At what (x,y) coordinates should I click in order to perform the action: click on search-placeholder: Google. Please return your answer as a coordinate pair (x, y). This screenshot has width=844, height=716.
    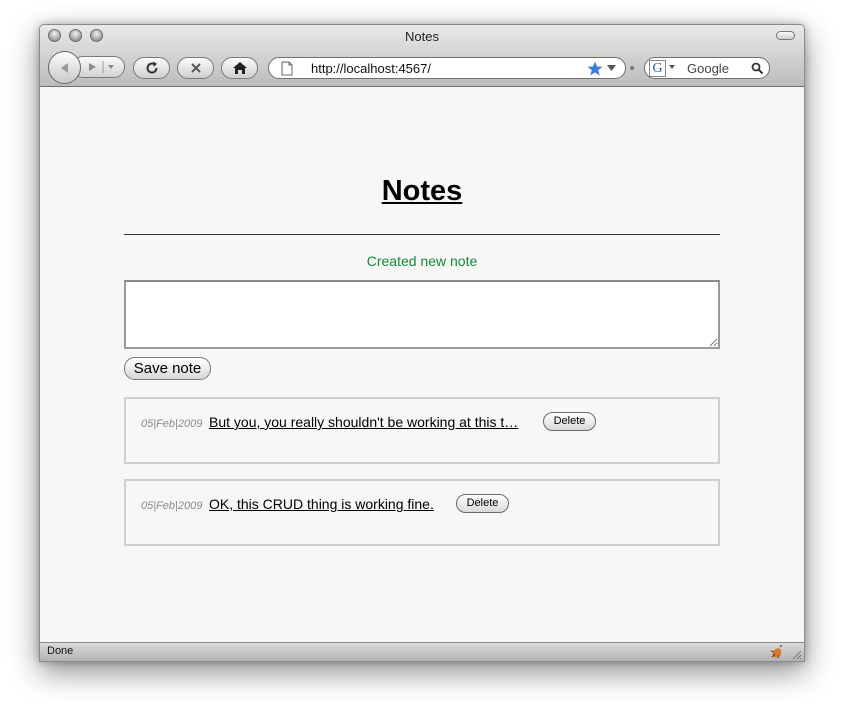
    Looking at the image, I should click on (708, 68).